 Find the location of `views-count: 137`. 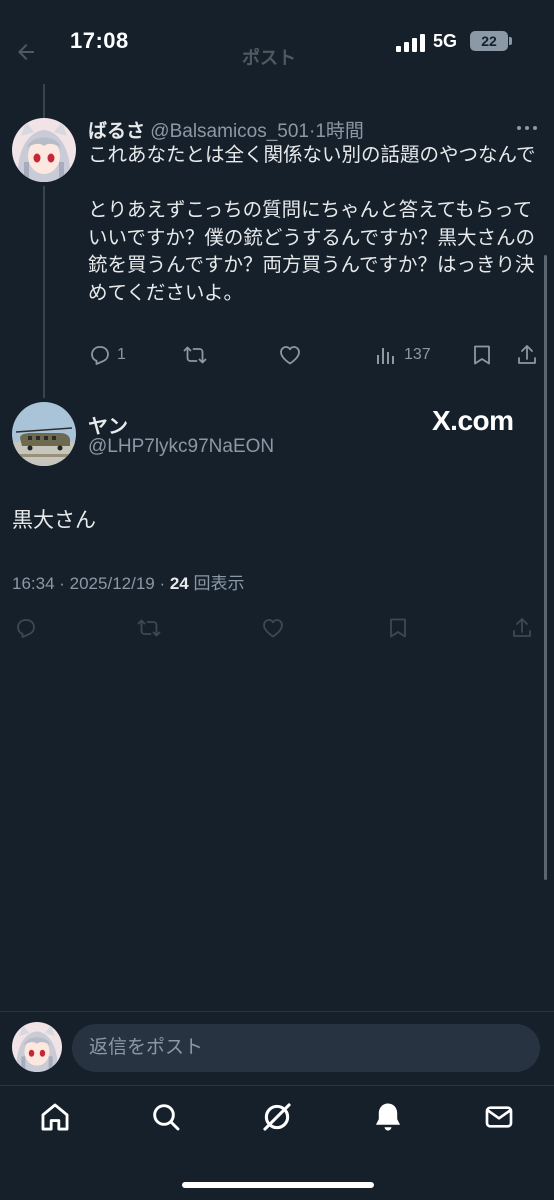

views-count: 137 is located at coordinates (417, 354).